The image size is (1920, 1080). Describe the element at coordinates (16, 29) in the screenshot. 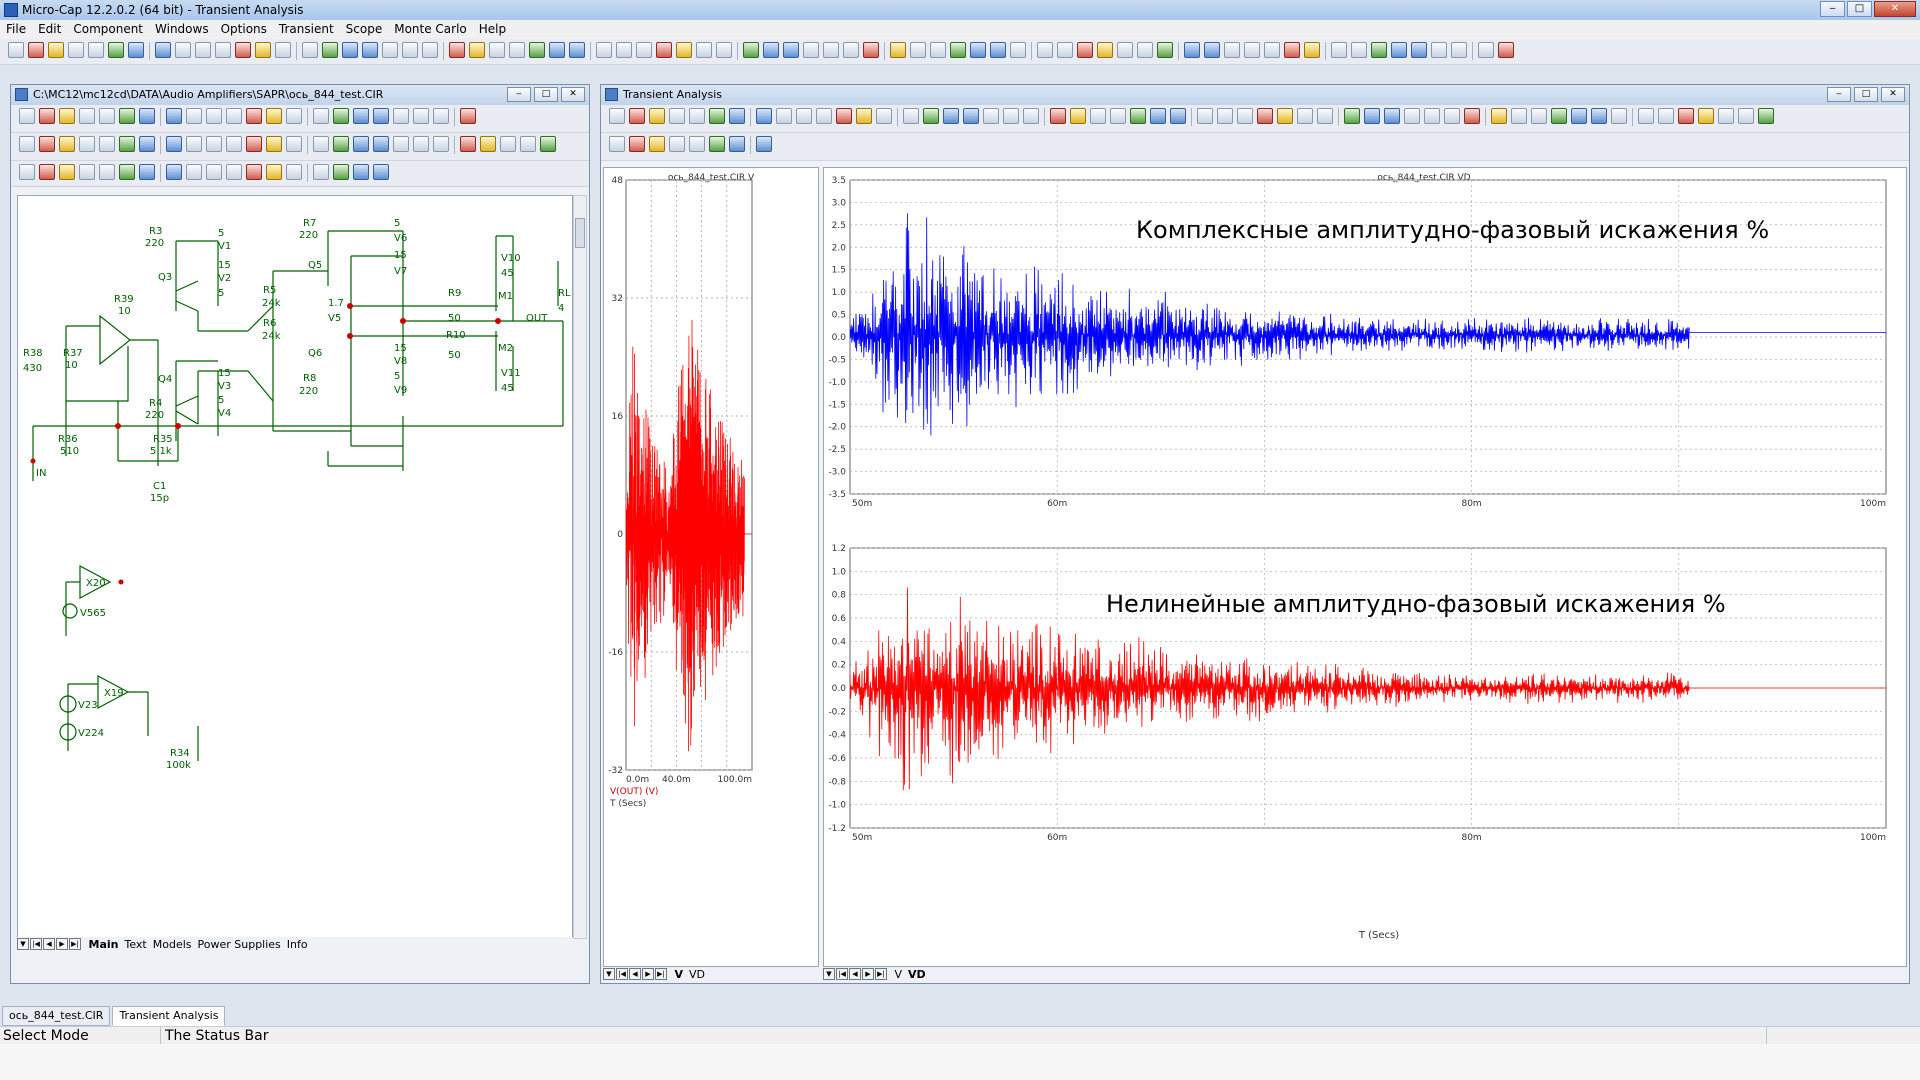

I see `menu-file: File` at that location.